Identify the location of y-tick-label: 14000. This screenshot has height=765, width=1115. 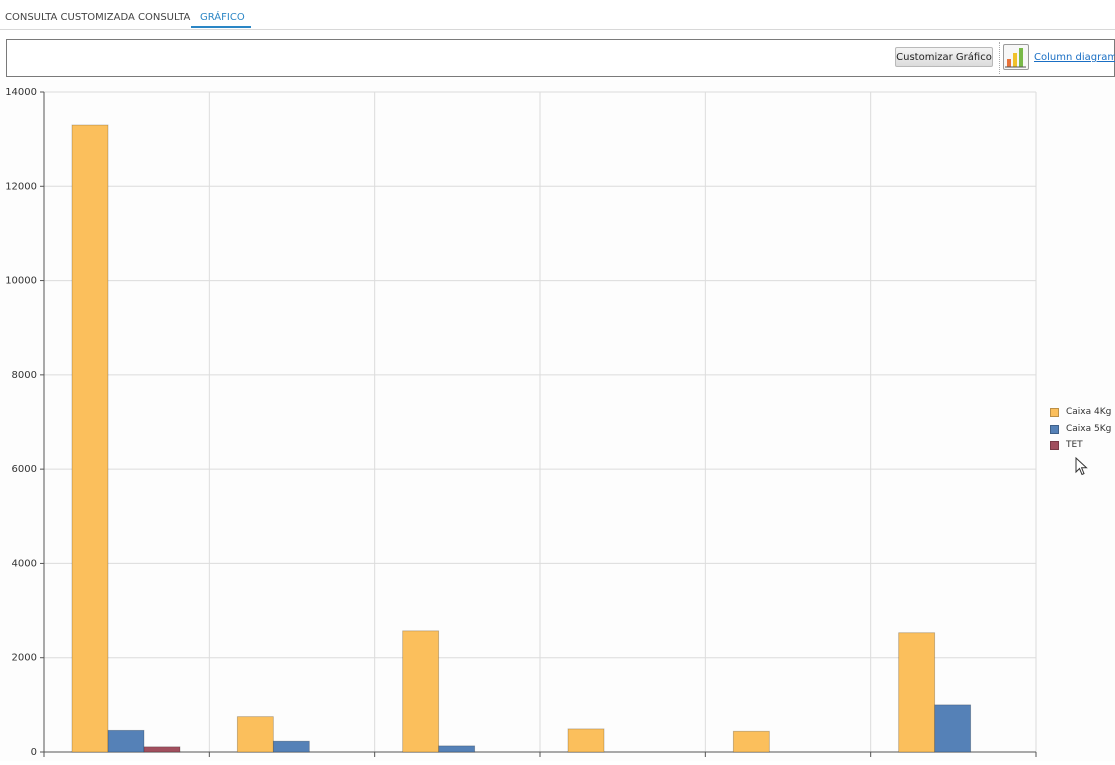
(21, 92).